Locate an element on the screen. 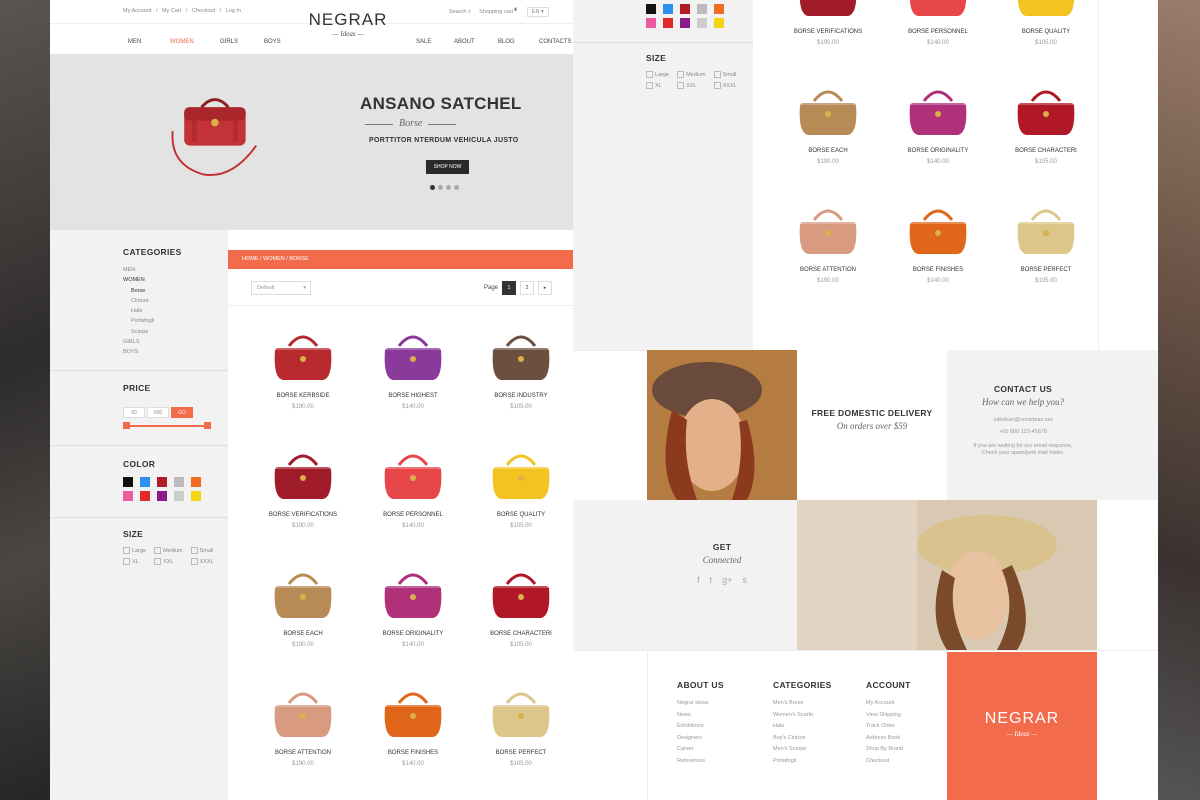 The height and width of the screenshot is (800, 1200). nav-blog: BLOG is located at coordinates (506, 42).